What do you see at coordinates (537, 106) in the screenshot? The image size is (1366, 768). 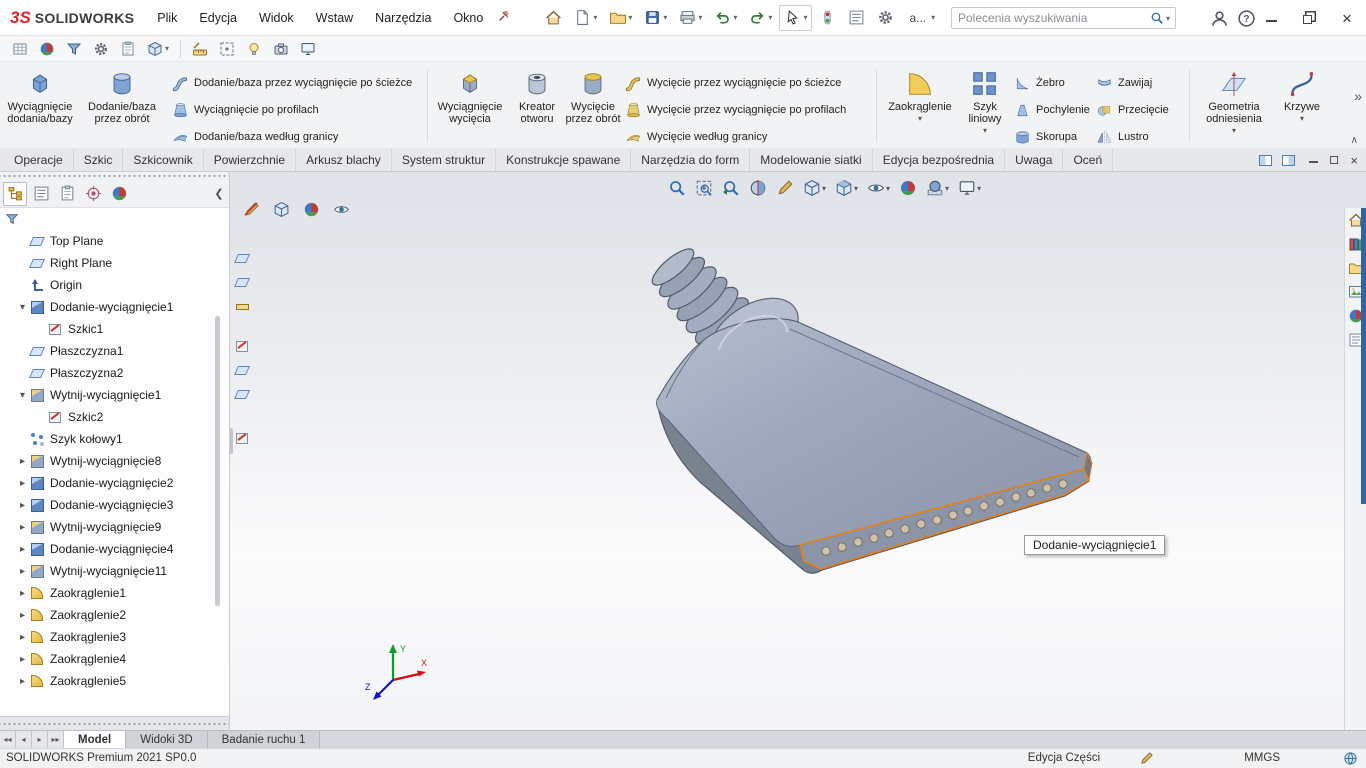 I see `hole-wizard-button: Kreator otworu` at bounding box center [537, 106].